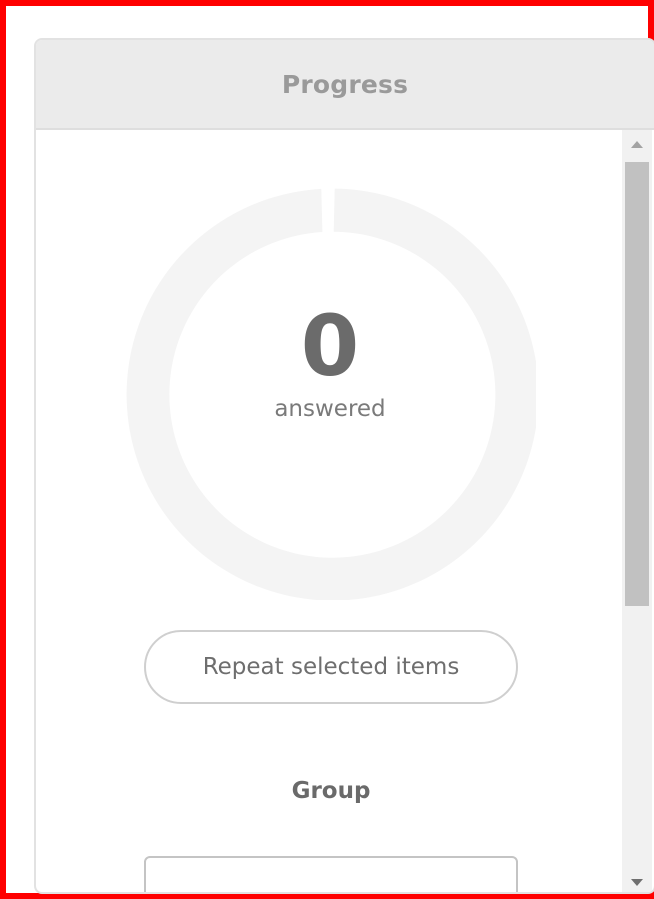  Describe the element at coordinates (331, 667) in the screenshot. I see `repeat-selected-items-button: Repeat selected items` at that location.